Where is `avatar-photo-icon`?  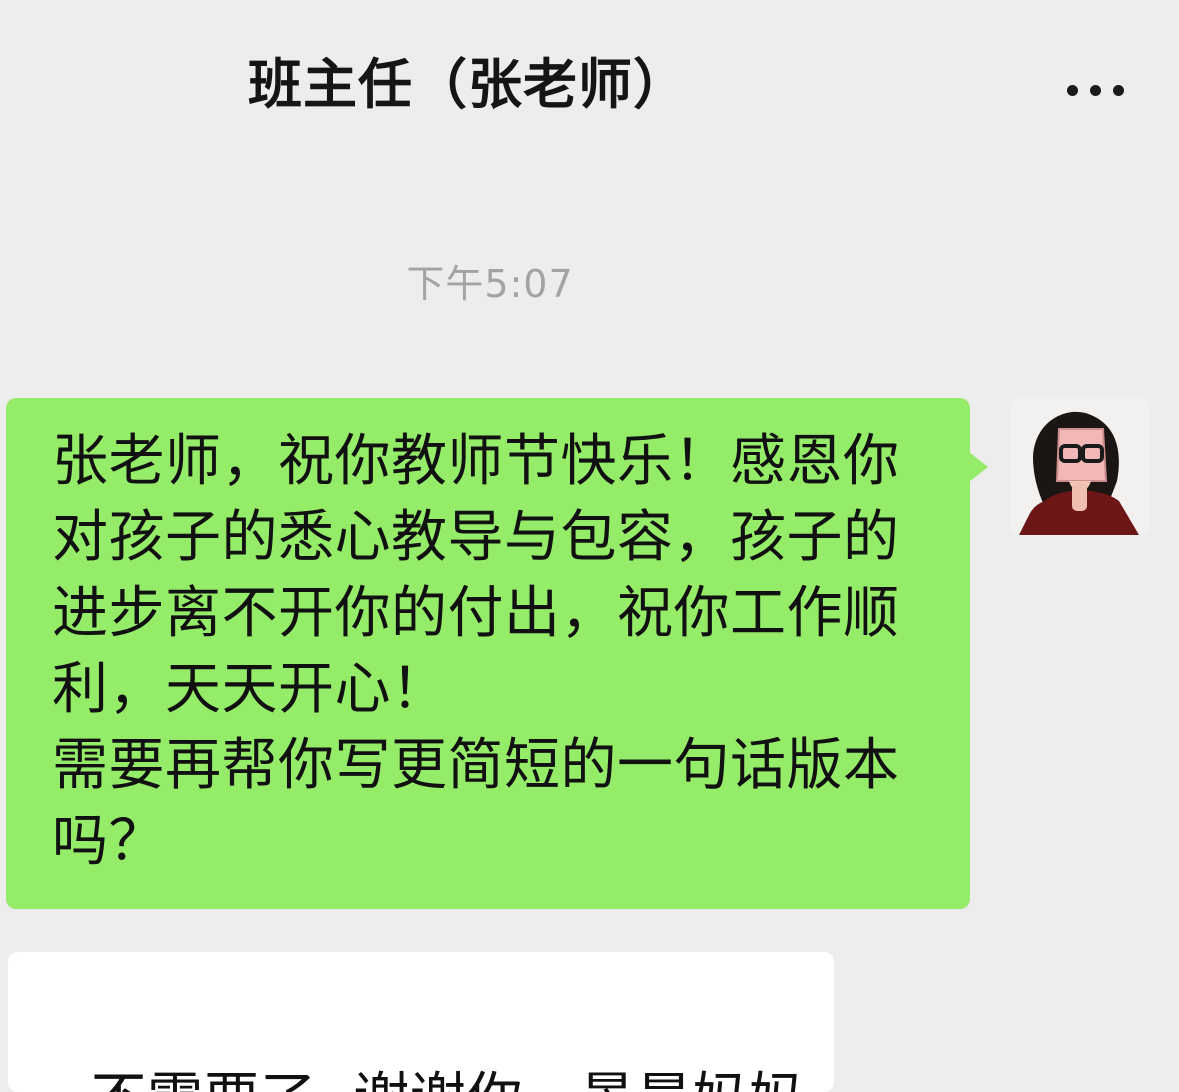
avatar-photo-icon is located at coordinates (1080, 466).